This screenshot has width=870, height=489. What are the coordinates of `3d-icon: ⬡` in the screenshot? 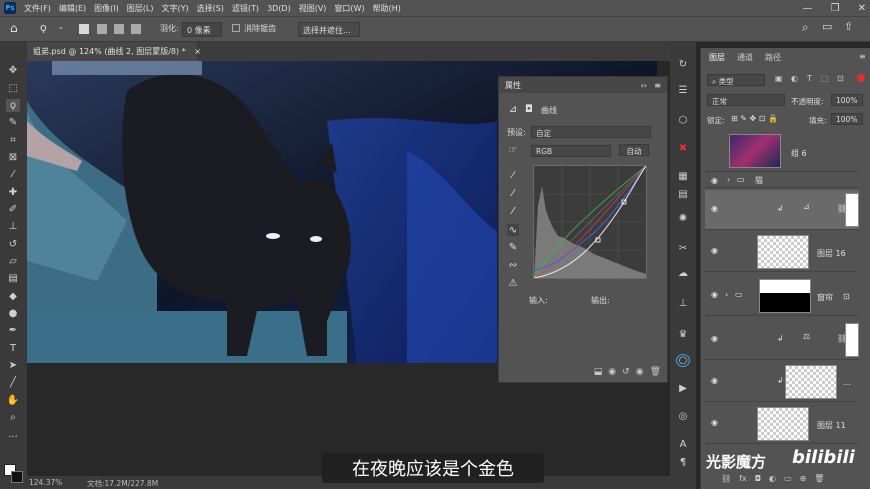 It's located at (683, 120).